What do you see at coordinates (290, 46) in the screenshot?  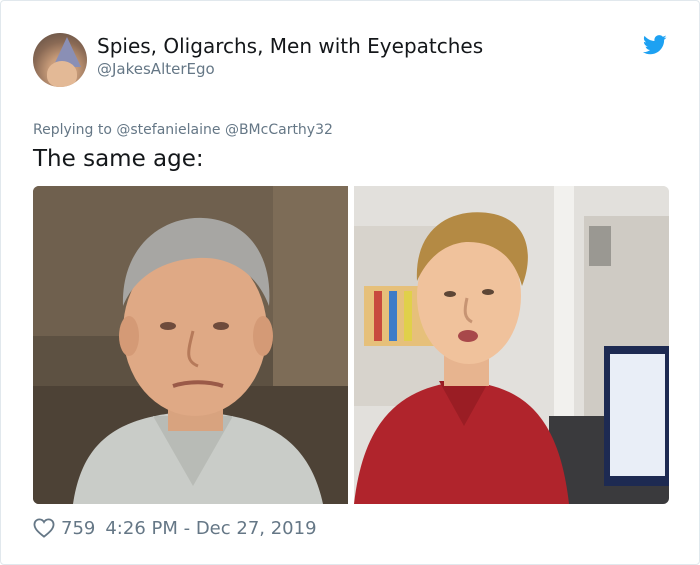 I see `display-name: Spies, Oligarchs, Men with Eyepatches` at bounding box center [290, 46].